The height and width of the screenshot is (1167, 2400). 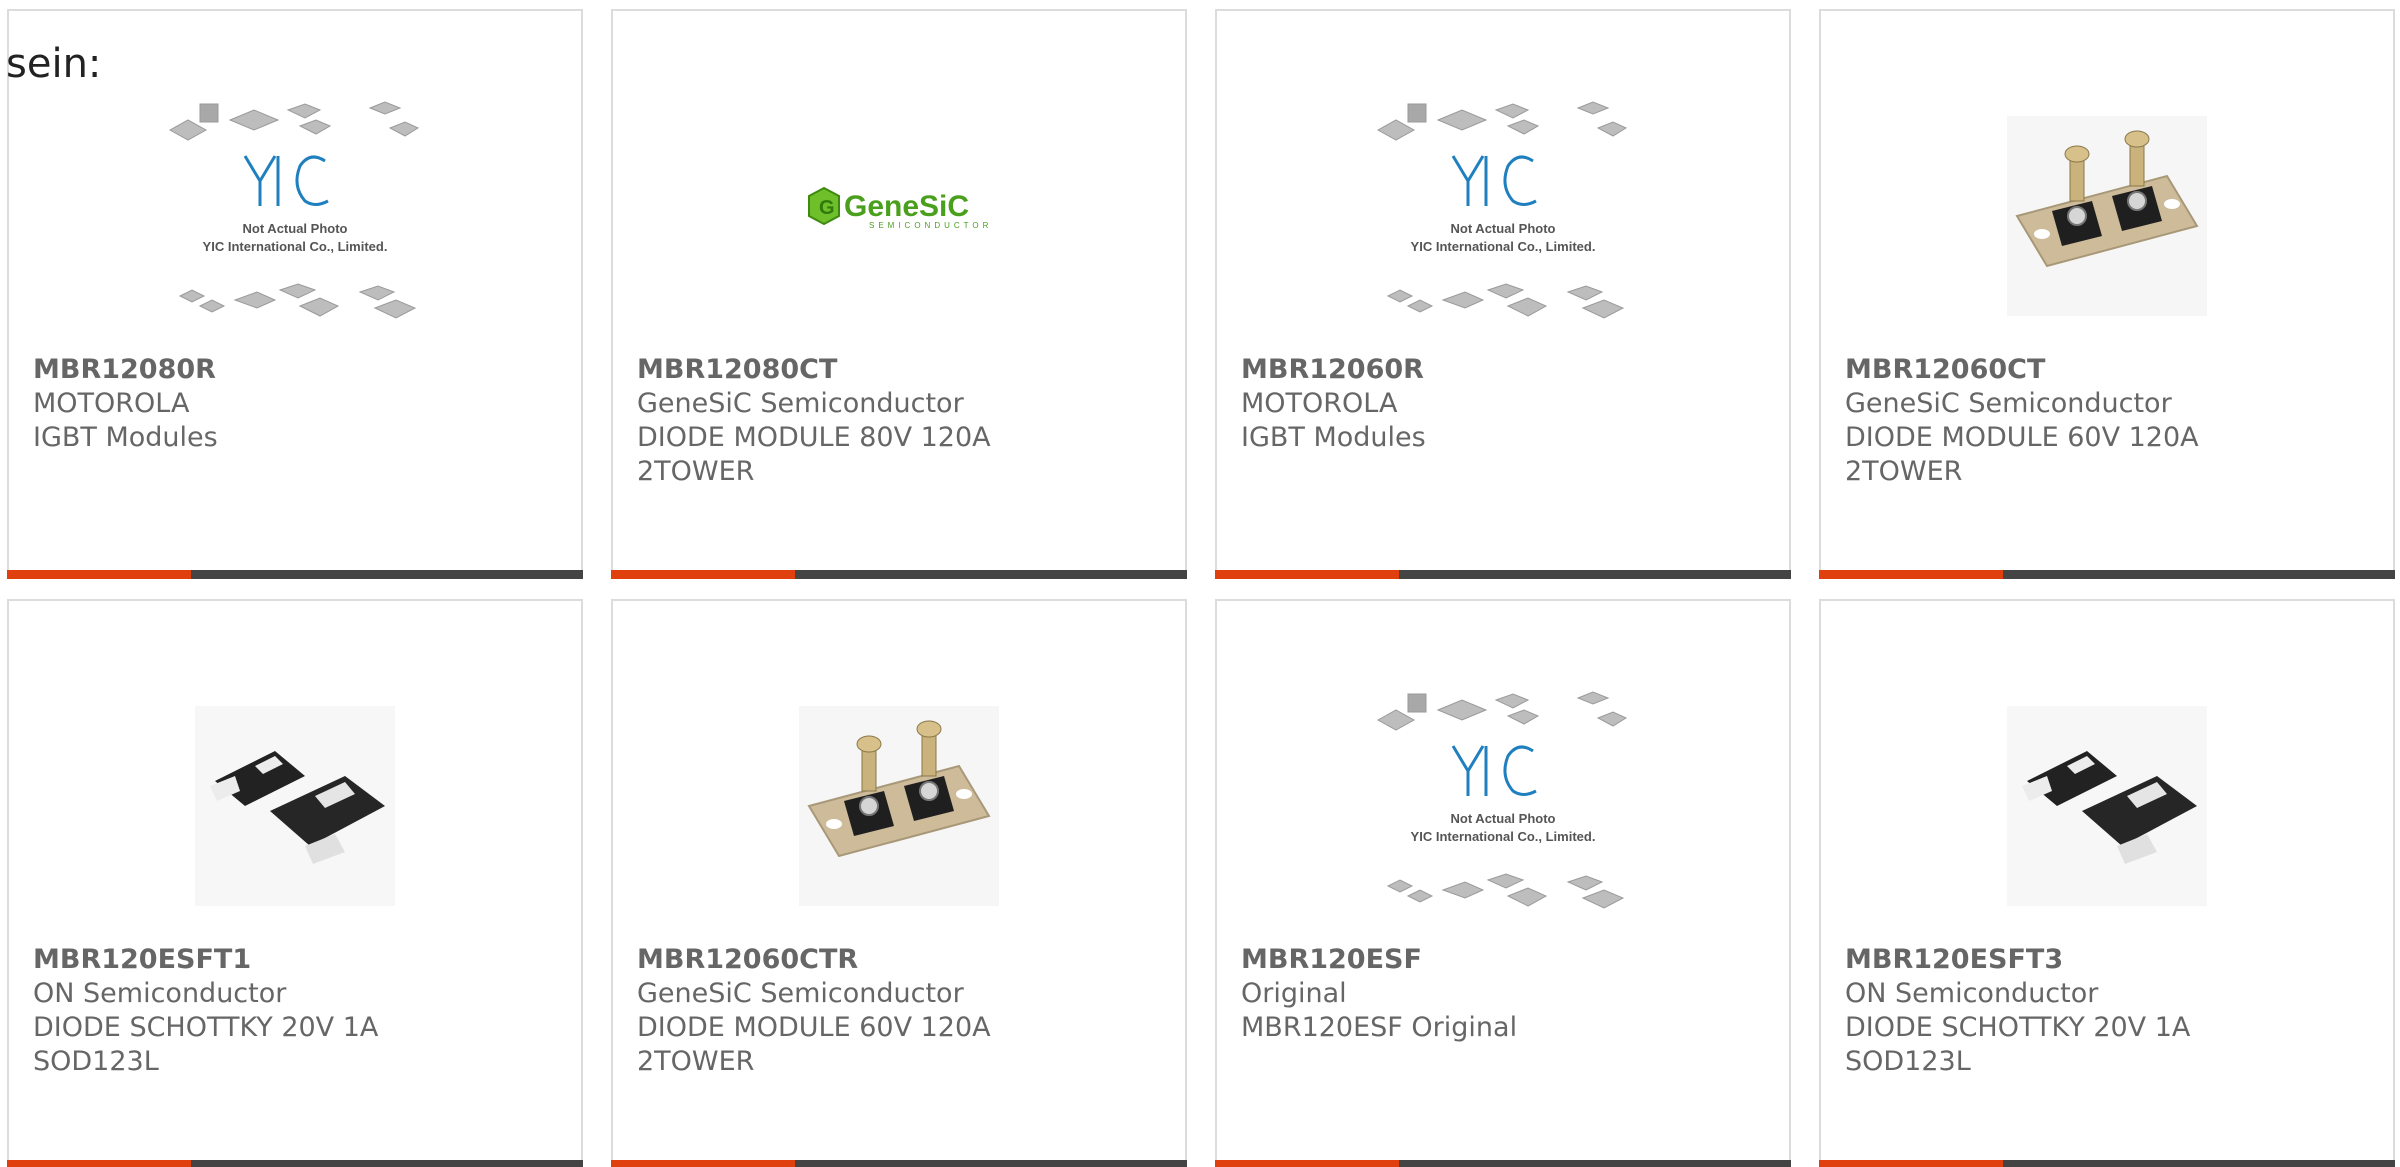 What do you see at coordinates (295, 960) in the screenshot?
I see `part-number: MBR120ESFT1` at bounding box center [295, 960].